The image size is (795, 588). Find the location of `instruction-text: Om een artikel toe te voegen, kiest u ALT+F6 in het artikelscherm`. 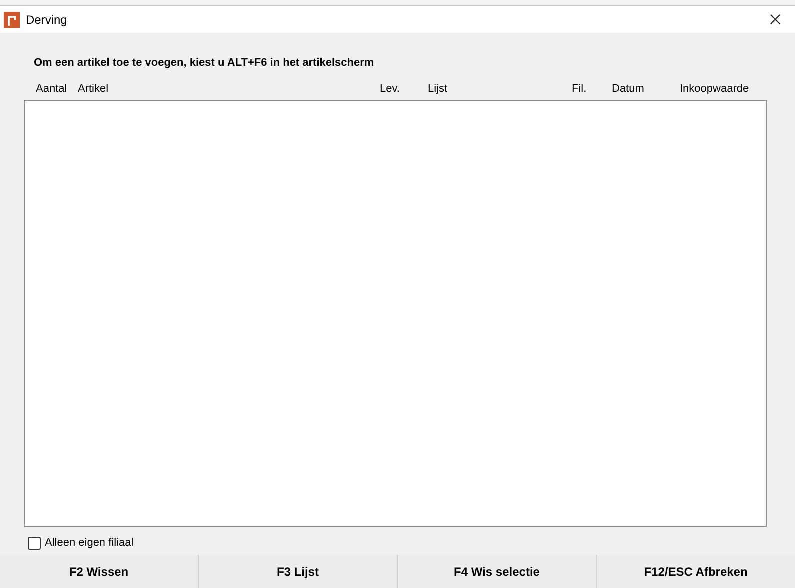

instruction-text: Om een artikel toe te voegen, kiest u ALT+F6 in het artikelscherm is located at coordinates (205, 63).